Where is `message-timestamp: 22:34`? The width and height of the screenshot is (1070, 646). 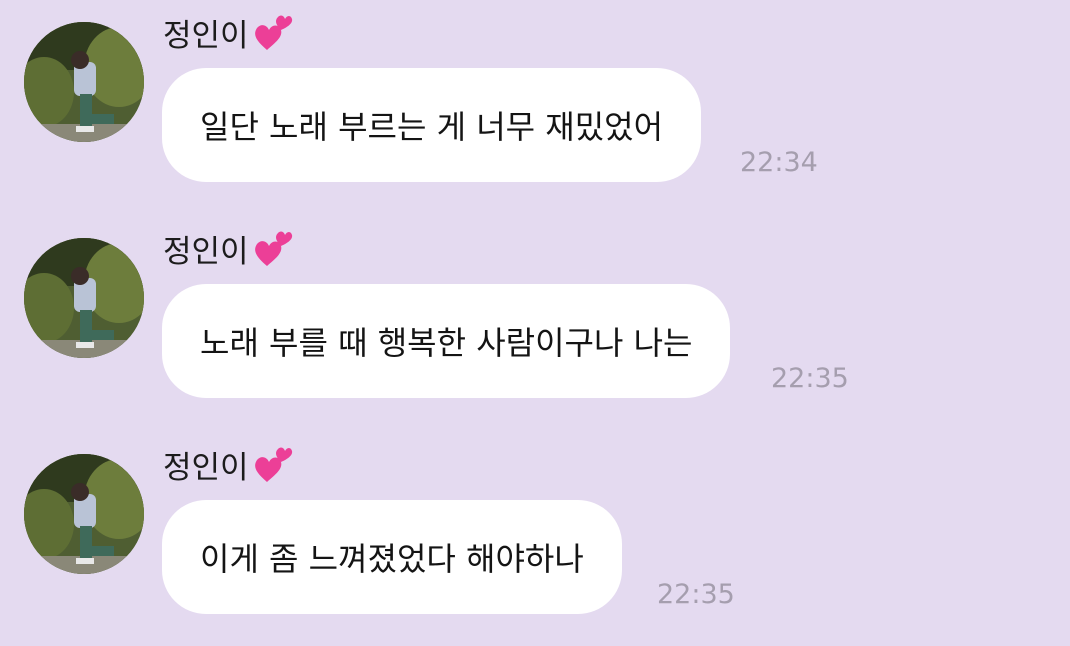
message-timestamp: 22:34 is located at coordinates (779, 162).